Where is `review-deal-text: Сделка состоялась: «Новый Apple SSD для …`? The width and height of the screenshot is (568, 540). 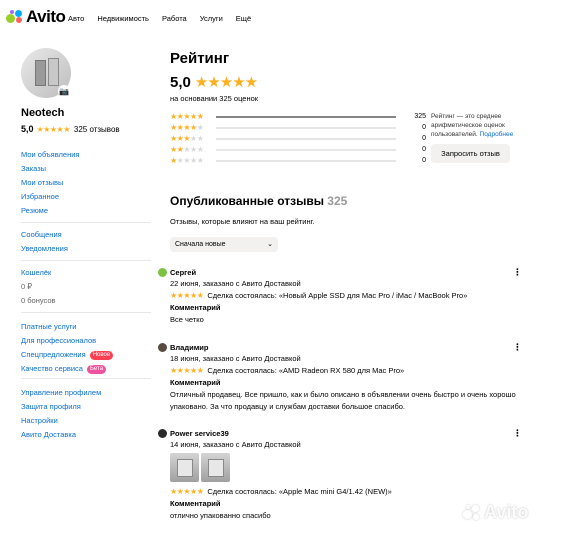 review-deal-text: Сделка состоялась: «Новый Apple SSD для … is located at coordinates (337, 295).